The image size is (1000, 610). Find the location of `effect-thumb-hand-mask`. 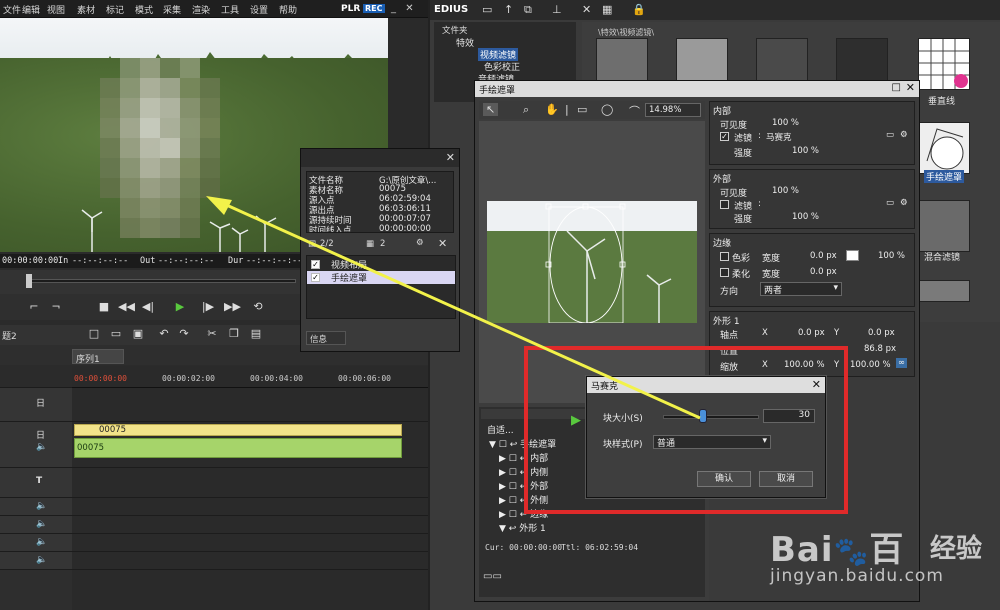

effect-thumb-hand-mask is located at coordinates (944, 148).